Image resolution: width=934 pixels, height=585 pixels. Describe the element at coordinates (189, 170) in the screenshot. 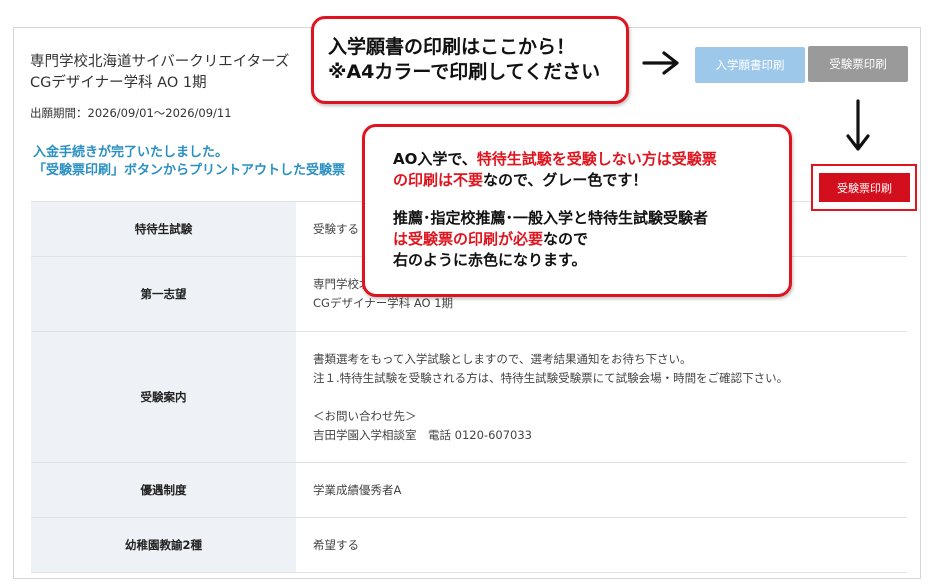

I see `notice-line-2: 「受験票印刷」ボタンからプリントアウトした受験票` at that location.